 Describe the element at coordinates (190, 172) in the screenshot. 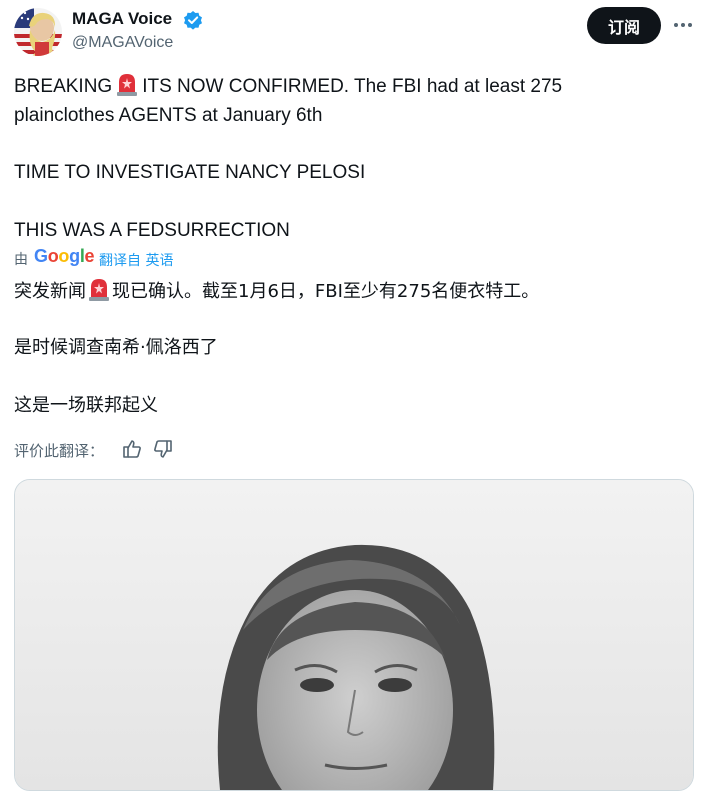

I see `tweet-line-3: TIME TO INVESTIGATE NANCY PELOSI` at that location.